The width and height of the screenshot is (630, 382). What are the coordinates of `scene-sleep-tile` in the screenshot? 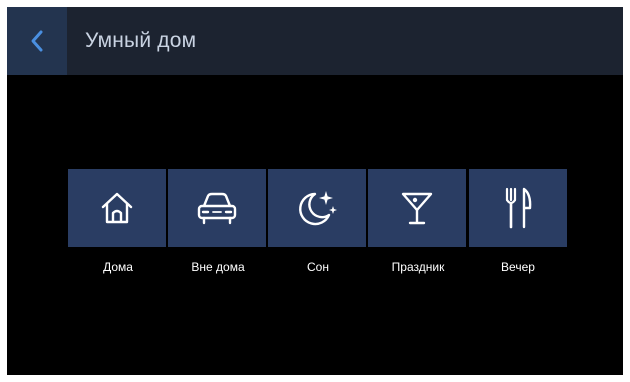 It's located at (317, 208).